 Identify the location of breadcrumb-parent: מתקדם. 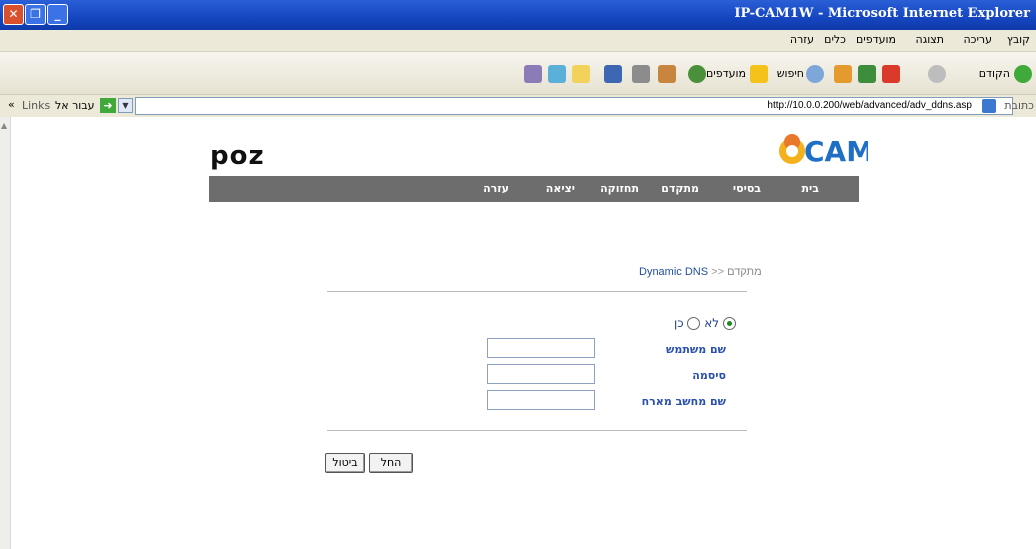
(744, 272).